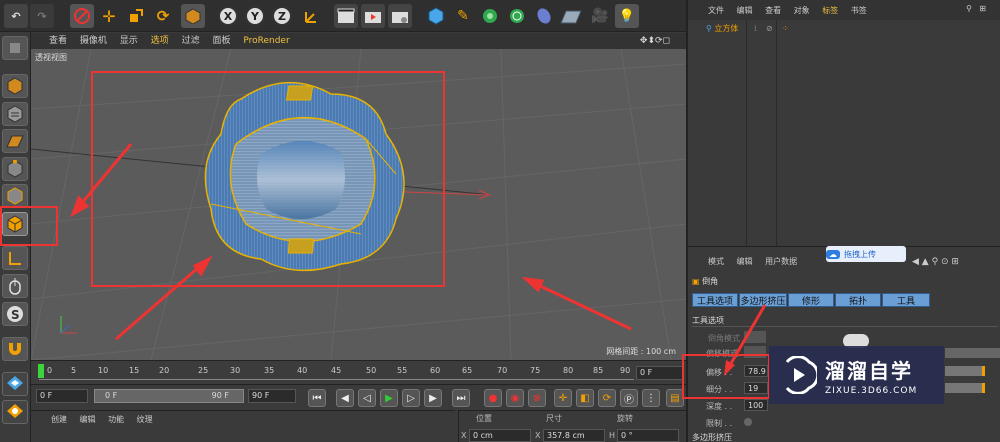  Describe the element at coordinates (433, 398) in the screenshot. I see `next-key-icon: ▶` at that location.